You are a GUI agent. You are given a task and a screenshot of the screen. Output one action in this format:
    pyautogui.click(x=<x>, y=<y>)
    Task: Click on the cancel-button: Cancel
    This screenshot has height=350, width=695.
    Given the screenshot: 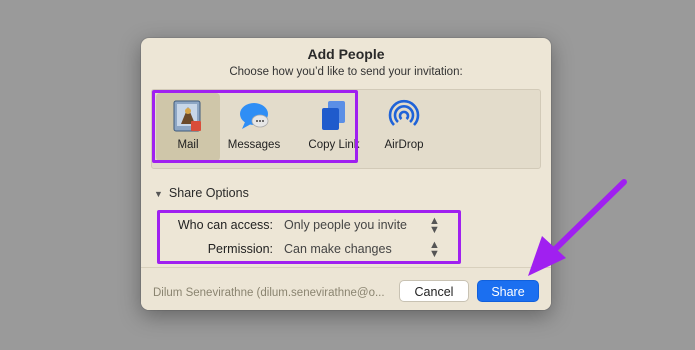 What is the action you would take?
    pyautogui.click(x=434, y=291)
    